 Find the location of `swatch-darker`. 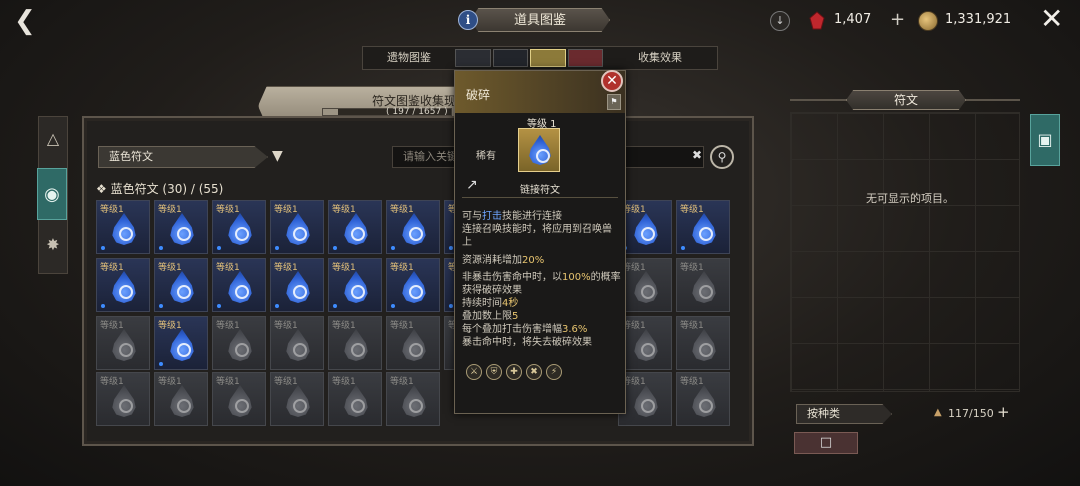

swatch-darker is located at coordinates (510, 58).